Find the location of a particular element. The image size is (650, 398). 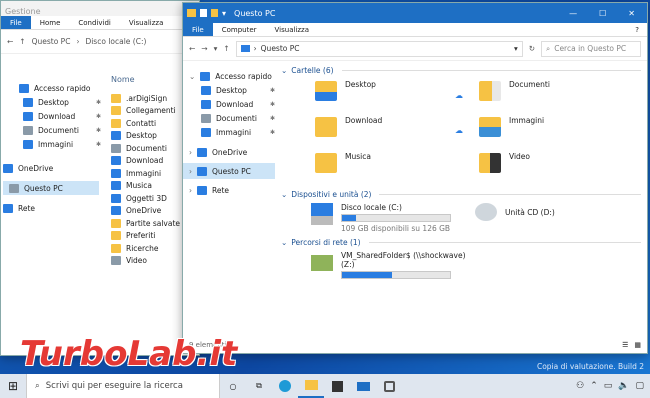

network-drive-label: VM_SharedFolder$ (\\shockwave) is located at coordinates (403, 255).